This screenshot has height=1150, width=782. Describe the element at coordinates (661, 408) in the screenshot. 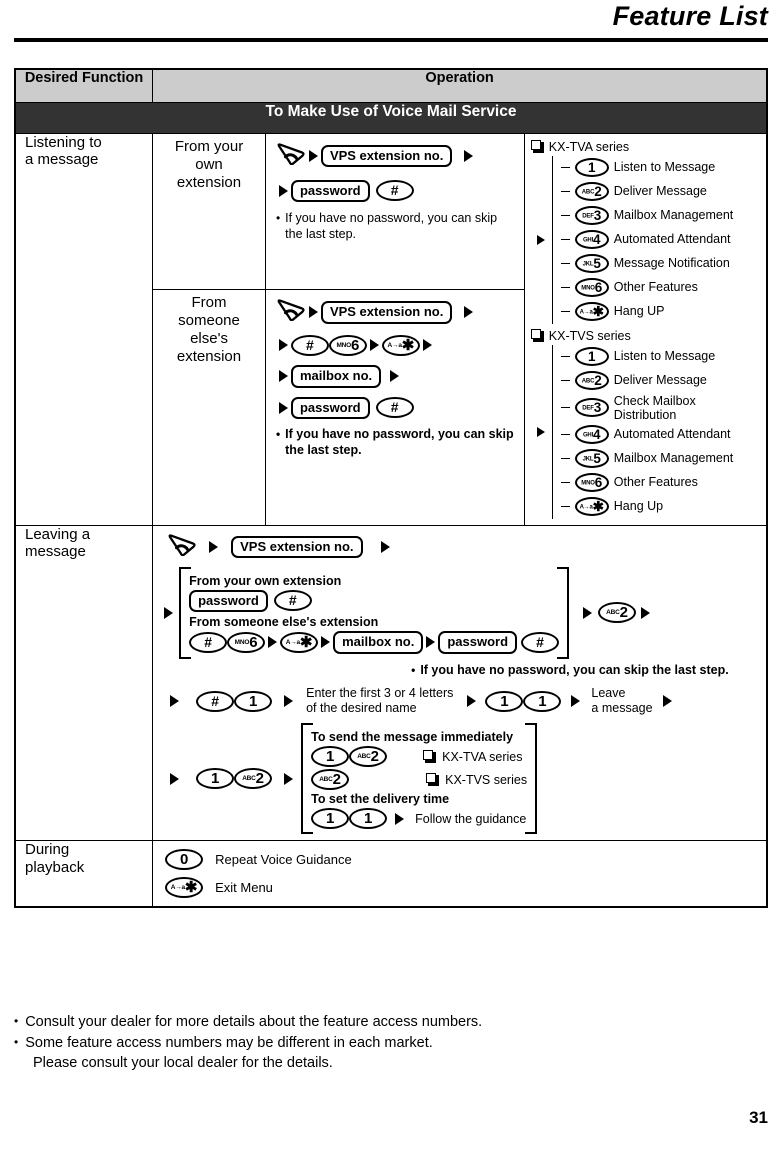

I see `list-item: DEF3 Check Mailbox Distribution` at that location.